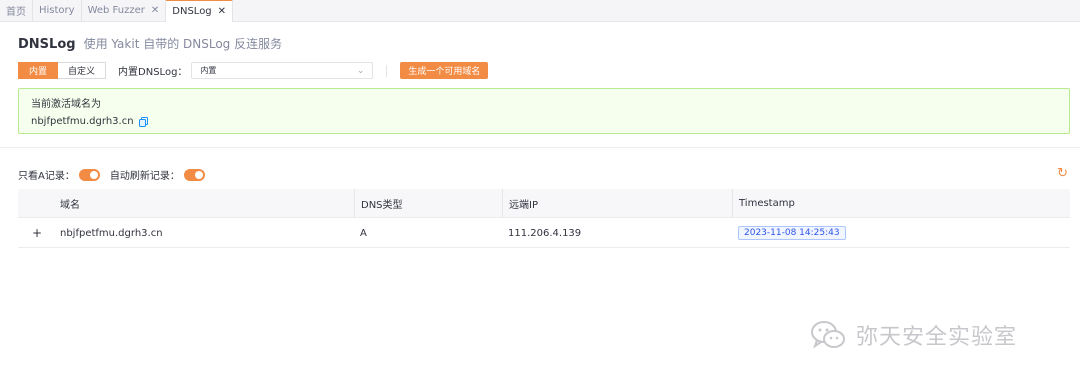 This screenshot has width=1080, height=384. What do you see at coordinates (617, 203) in the screenshot?
I see `column-header-remote-ip: 远端IP` at bounding box center [617, 203].